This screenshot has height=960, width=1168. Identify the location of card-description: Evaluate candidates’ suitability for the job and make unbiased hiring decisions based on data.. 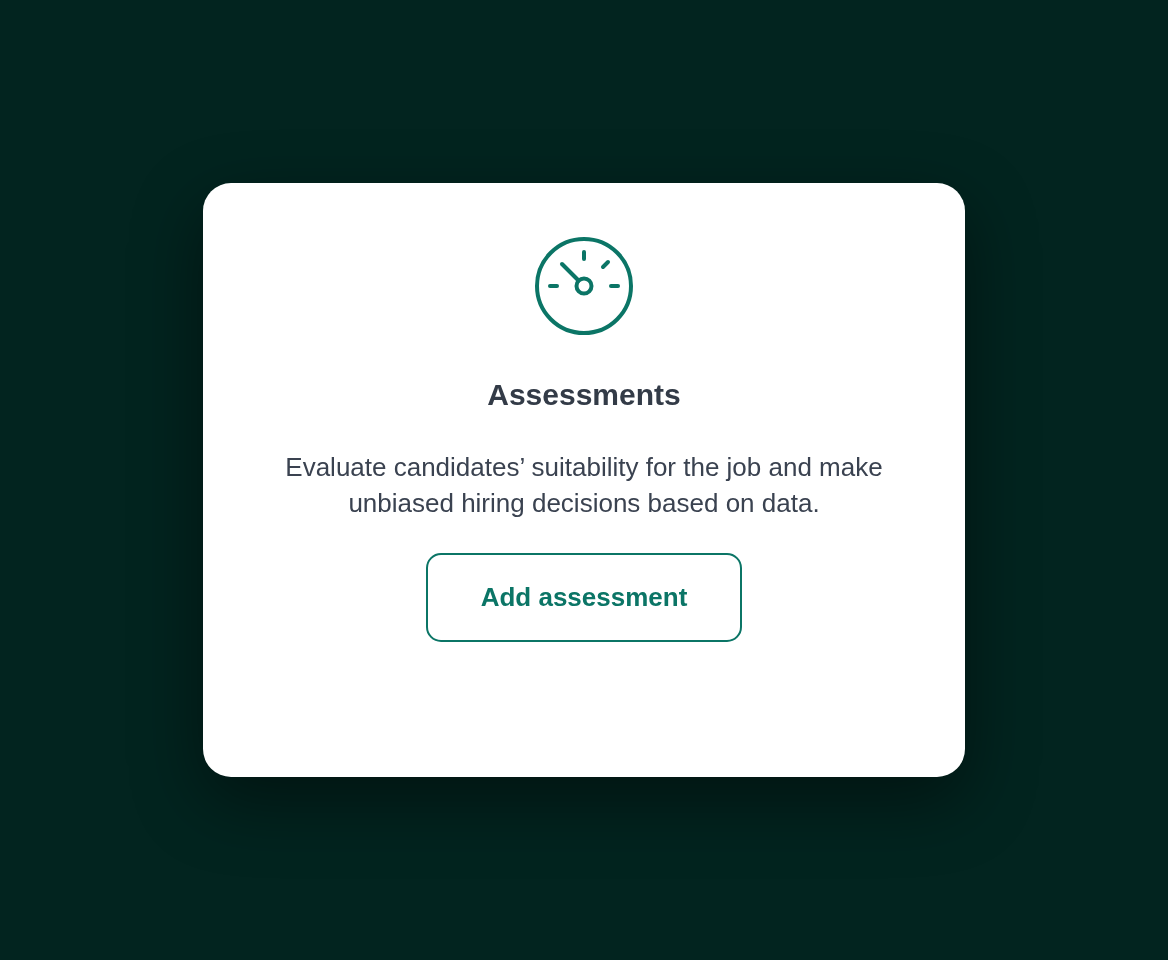
(584, 485).